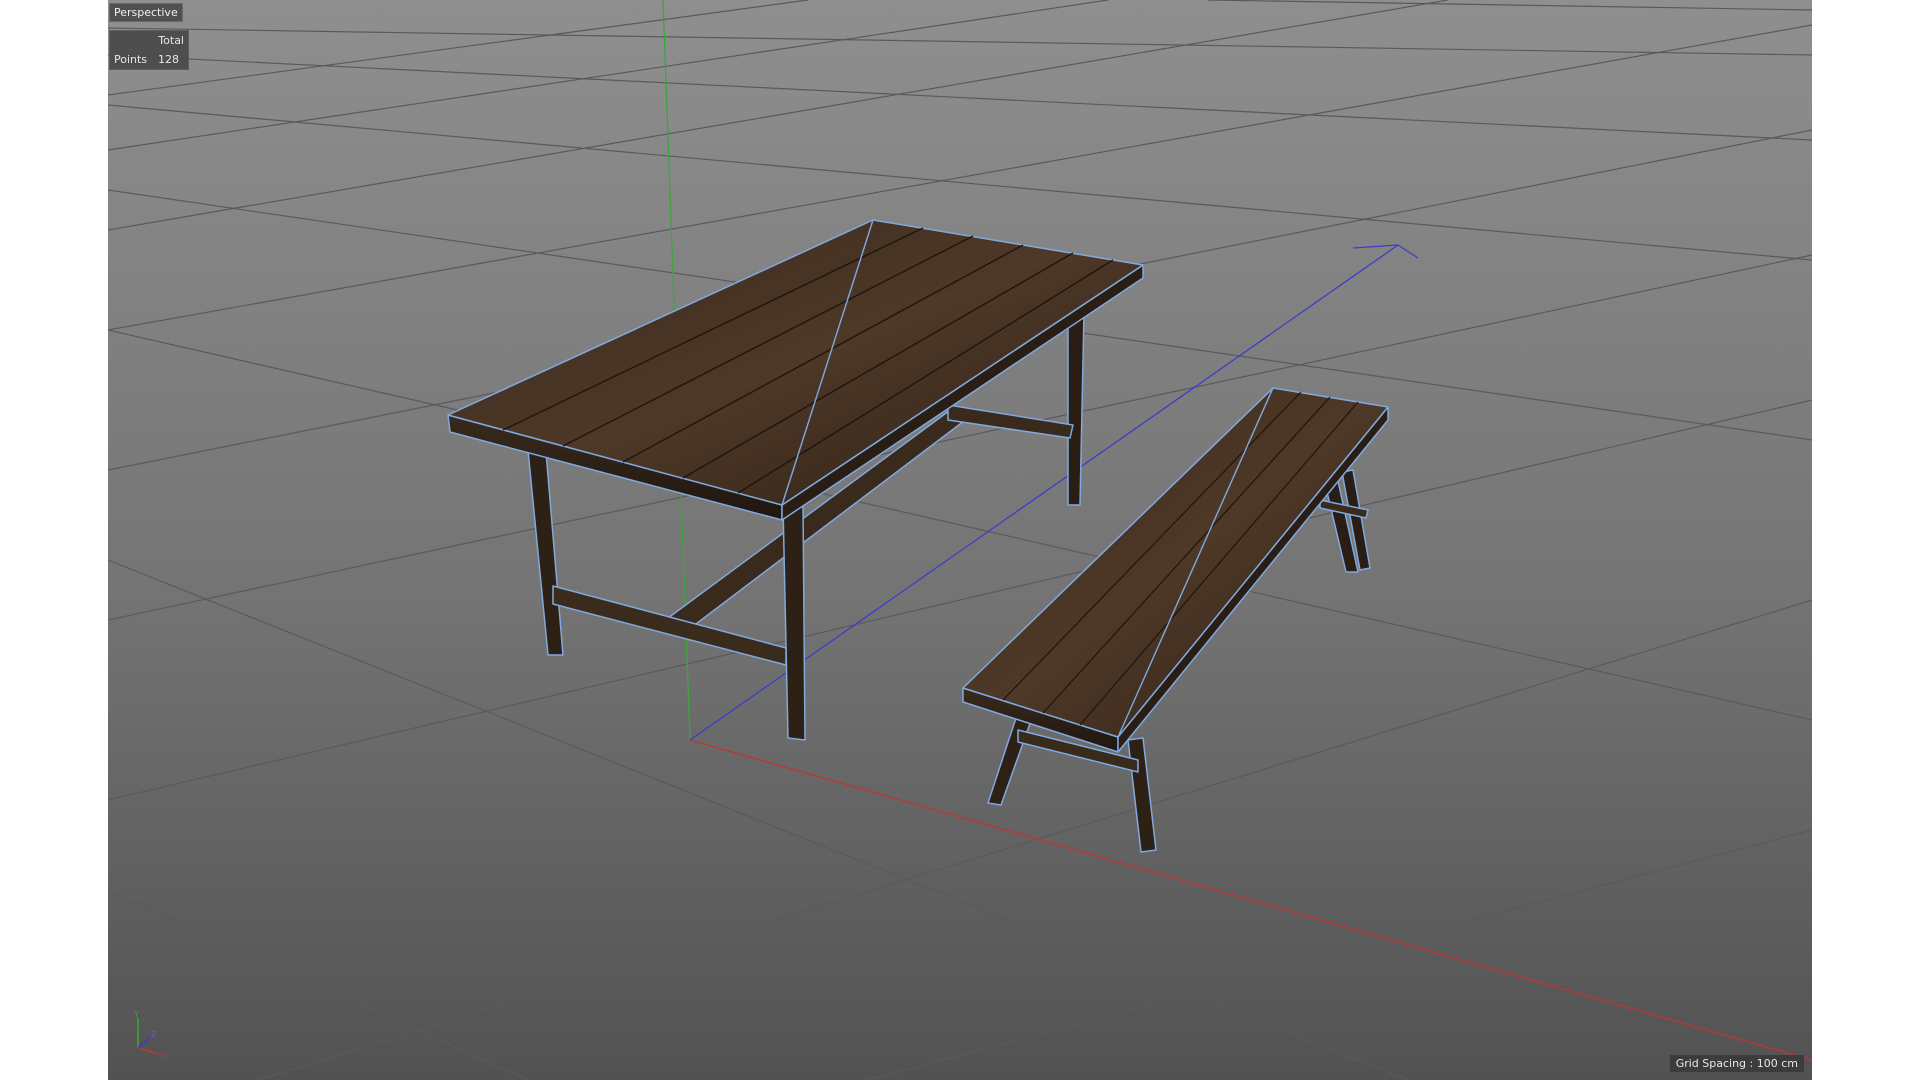  What do you see at coordinates (146, 12) in the screenshot?
I see `viewport-name-label: Perspective` at bounding box center [146, 12].